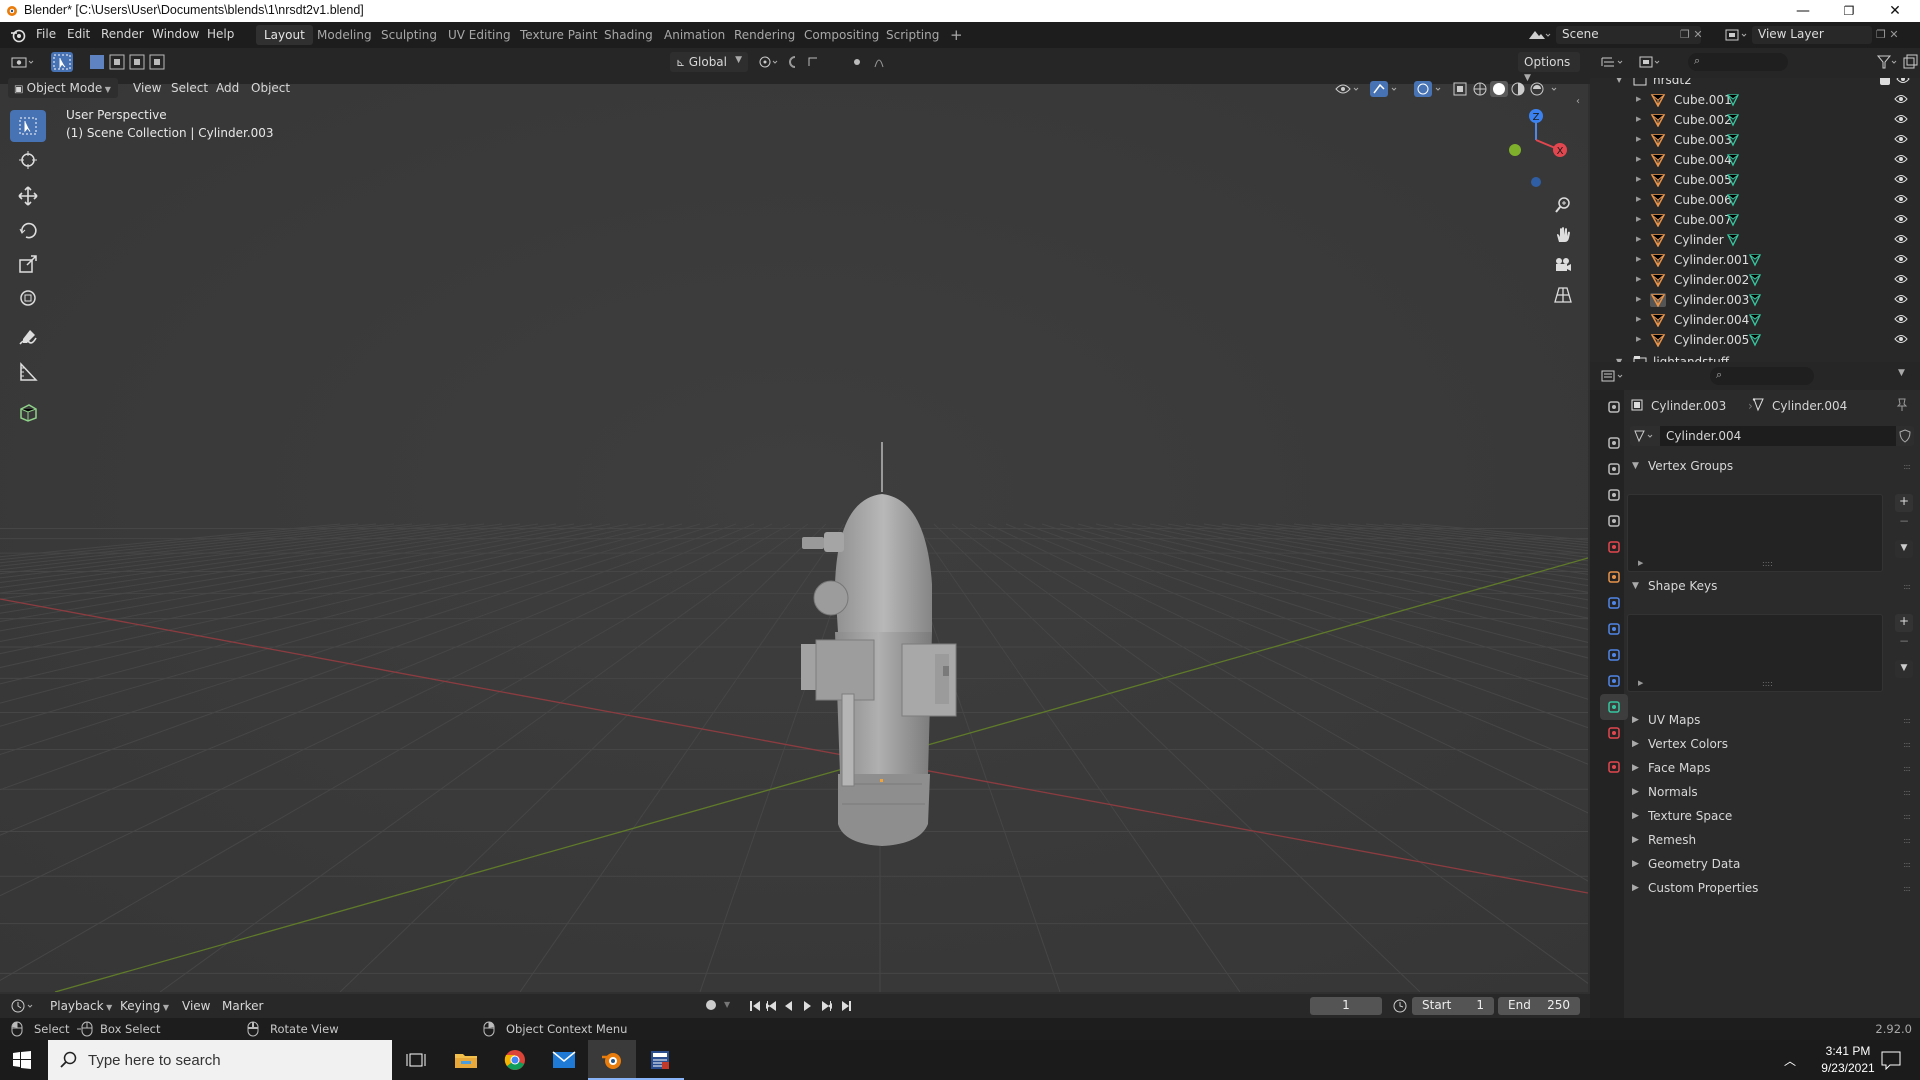  What do you see at coordinates (22, 1060) in the screenshot?
I see `windows-start-icon` at bounding box center [22, 1060].